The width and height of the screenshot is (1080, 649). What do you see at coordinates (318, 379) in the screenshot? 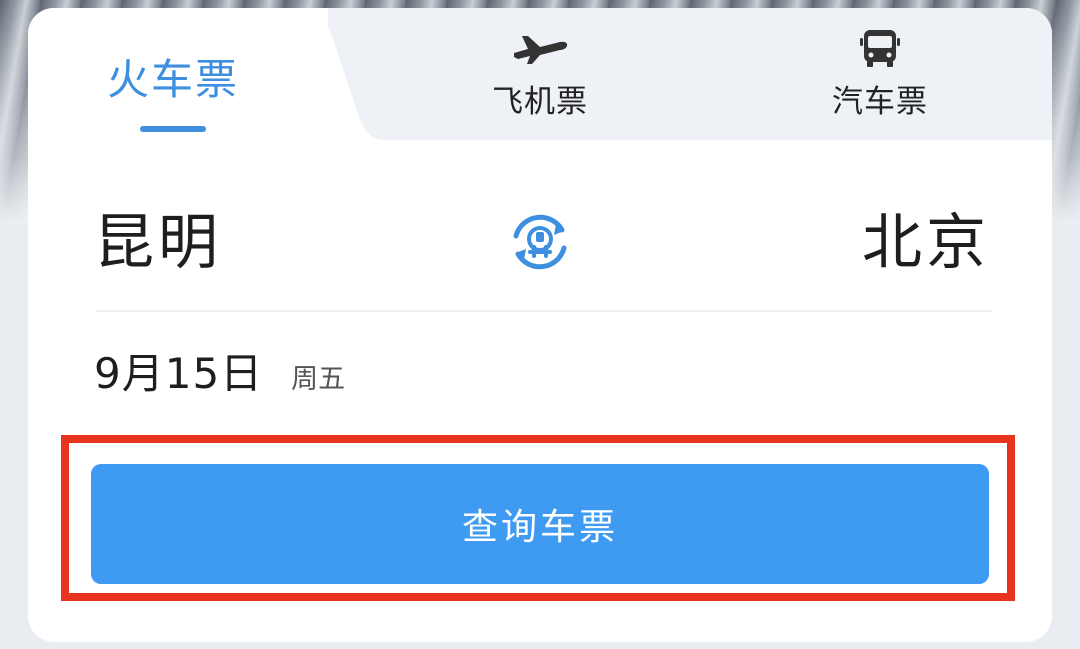
I see `departure-weekday: 周五` at bounding box center [318, 379].